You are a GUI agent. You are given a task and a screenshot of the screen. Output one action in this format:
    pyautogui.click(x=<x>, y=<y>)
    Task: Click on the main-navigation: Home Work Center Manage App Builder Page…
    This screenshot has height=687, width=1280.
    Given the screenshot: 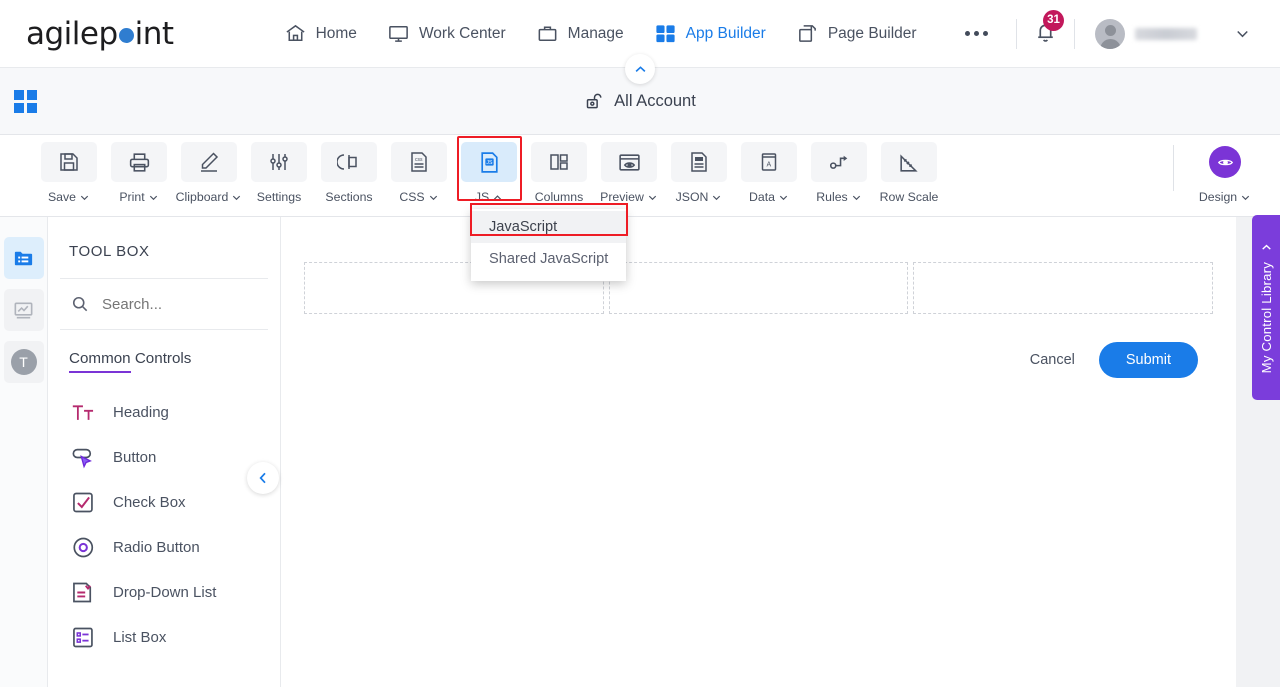 What is the action you would take?
    pyautogui.click(x=636, y=33)
    